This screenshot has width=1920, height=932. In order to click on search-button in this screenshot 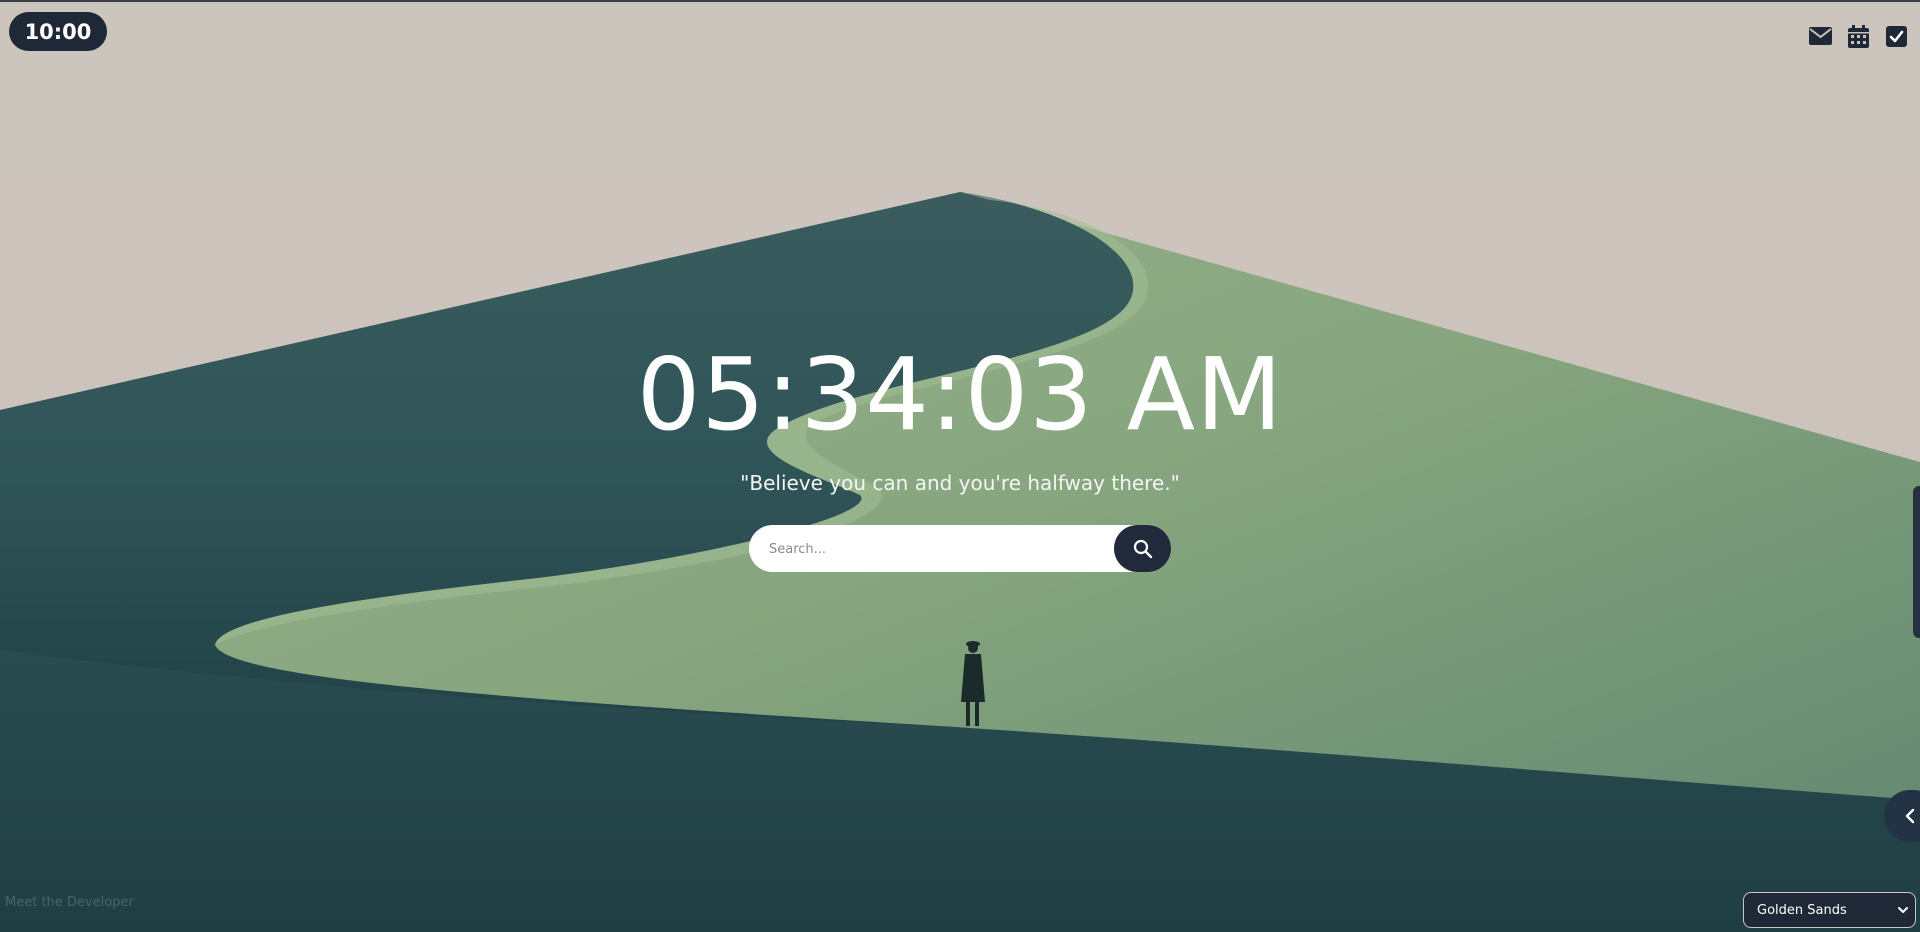, I will do `click(1142, 548)`.